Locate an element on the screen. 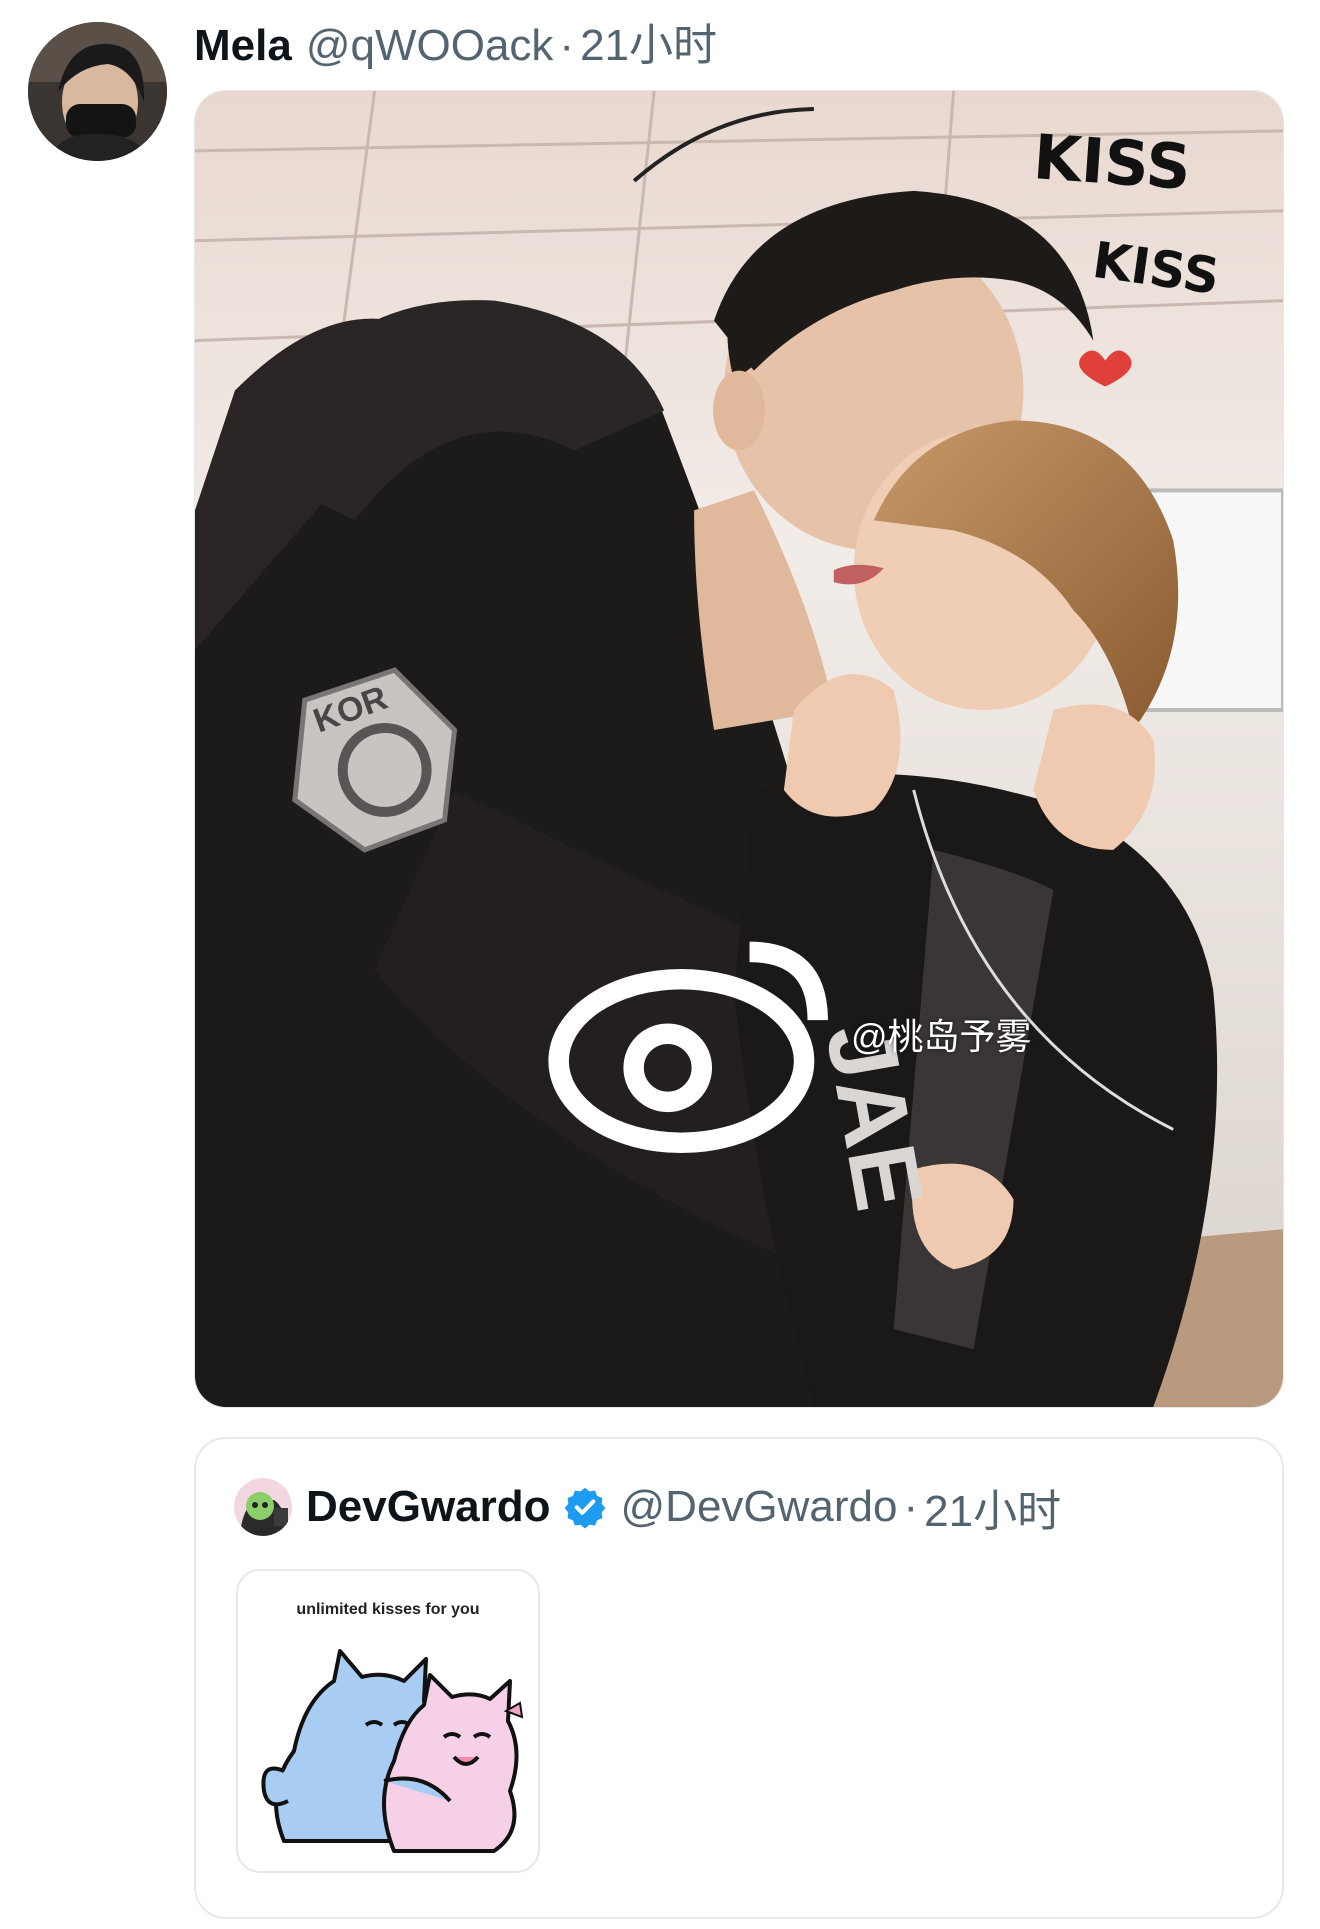 This screenshot has width=1320, height=1929. quoted-author-avatar is located at coordinates (263, 1507).